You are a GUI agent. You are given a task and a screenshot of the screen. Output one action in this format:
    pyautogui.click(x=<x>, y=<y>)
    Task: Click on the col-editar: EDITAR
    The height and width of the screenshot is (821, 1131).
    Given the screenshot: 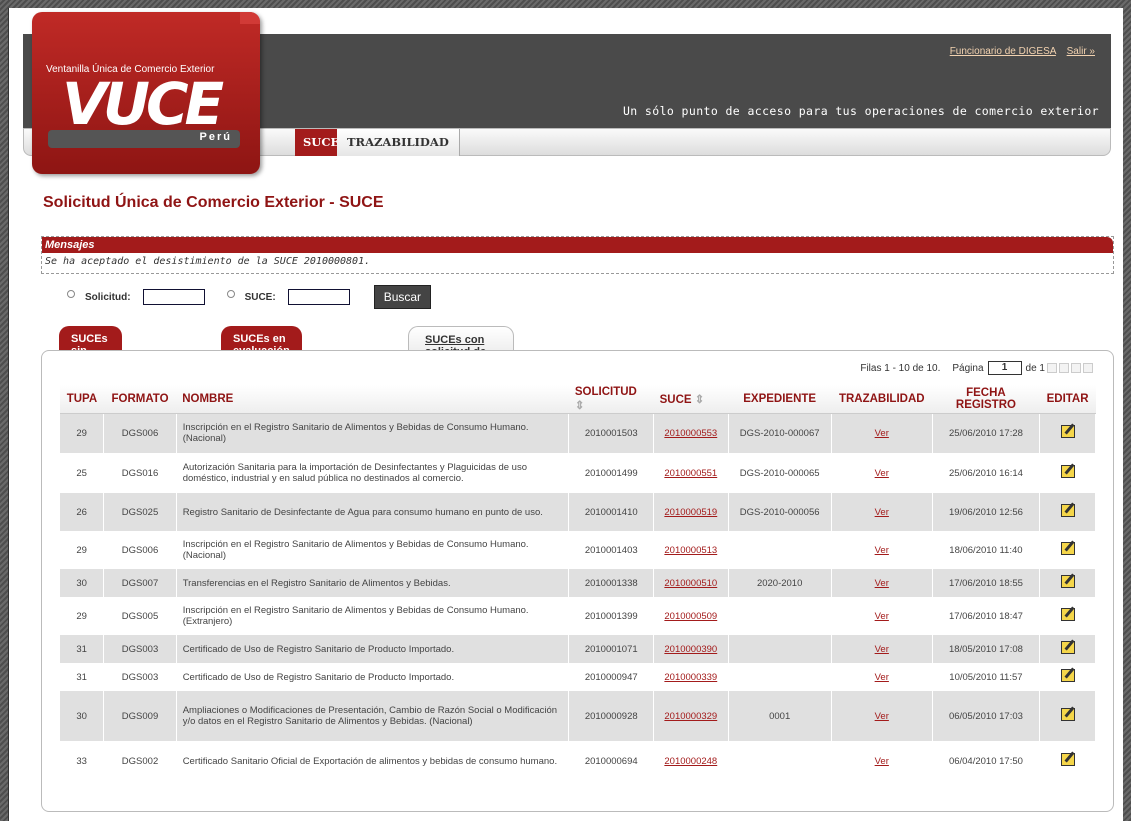 What is the action you would take?
    pyautogui.click(x=1067, y=399)
    